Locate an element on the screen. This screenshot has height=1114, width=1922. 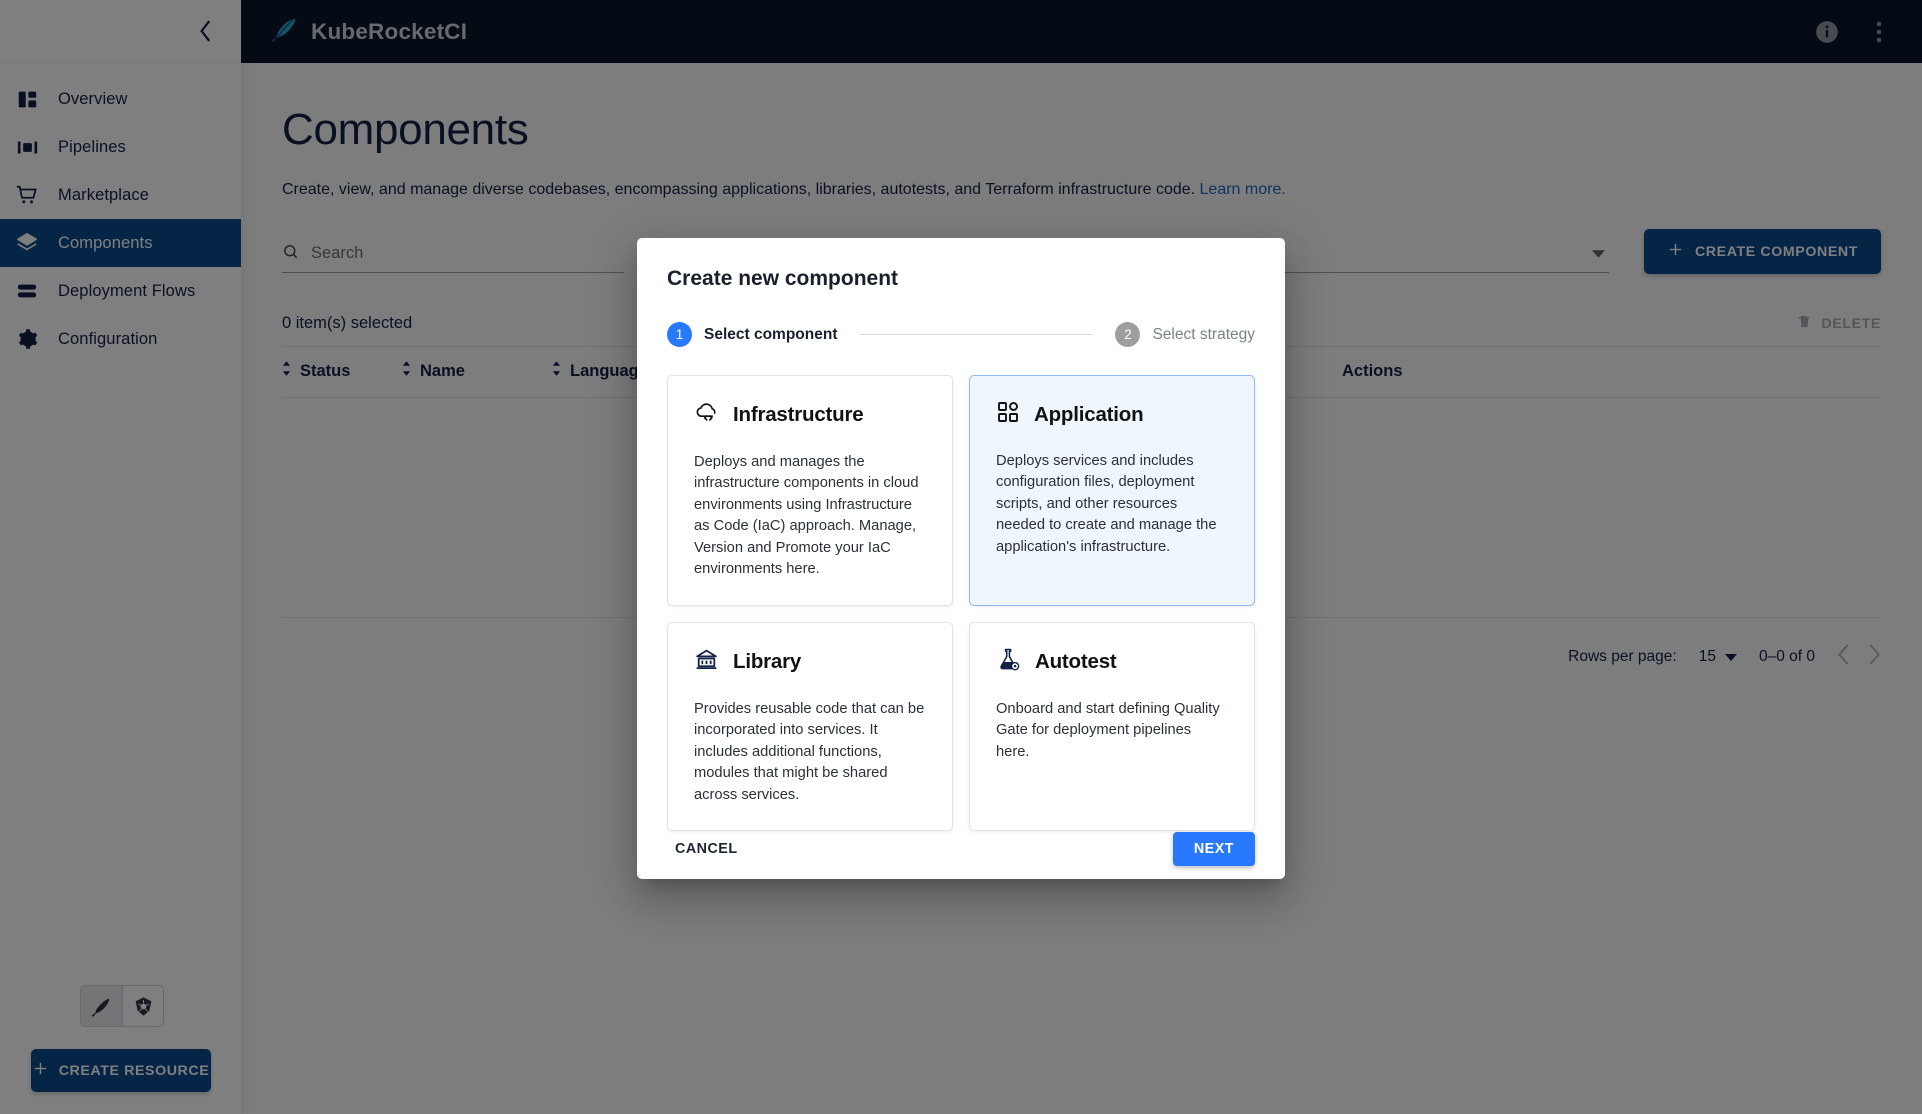
card-title: Infrastructure is located at coordinates (798, 414).